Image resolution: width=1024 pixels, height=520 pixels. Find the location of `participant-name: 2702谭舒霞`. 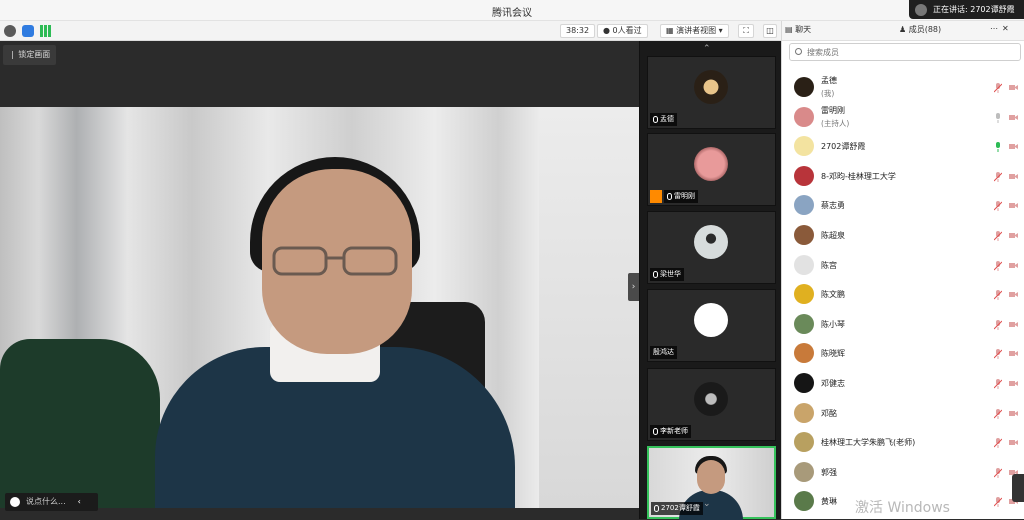

participant-name: 2702谭舒霞 is located at coordinates (680, 508).